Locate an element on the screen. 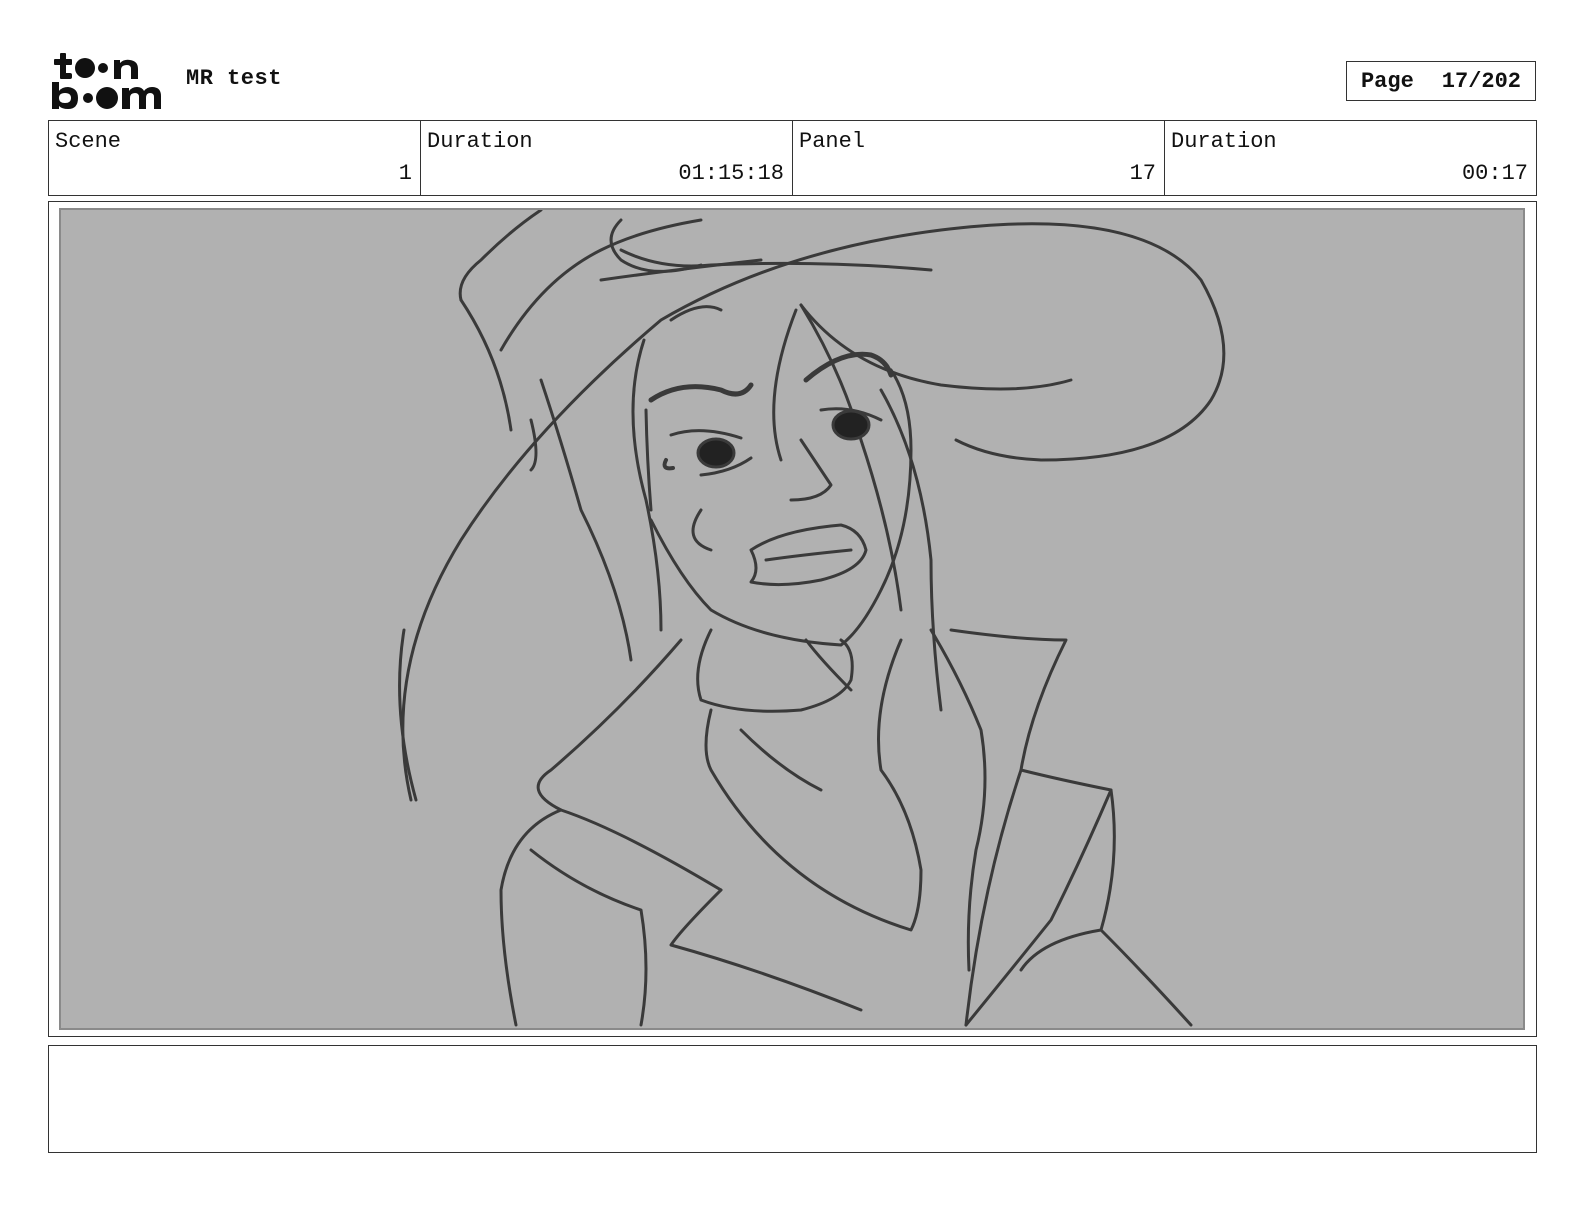 Image resolution: width=1584 pixels, height=1224 pixels. page-label: Page is located at coordinates (1387, 81).